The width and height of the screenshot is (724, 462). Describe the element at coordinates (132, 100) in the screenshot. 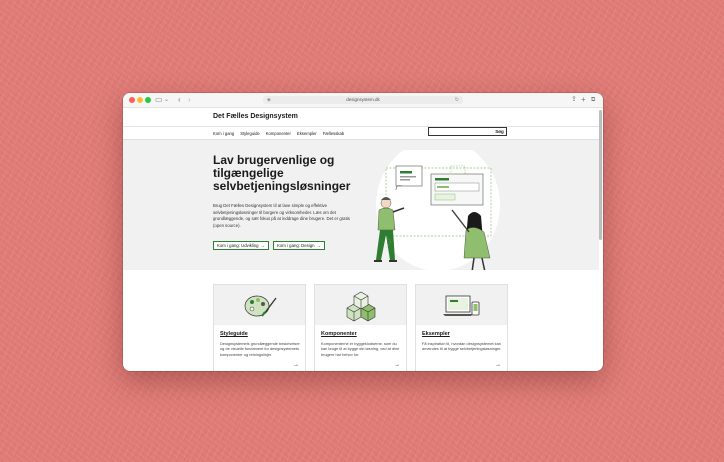

I see `close-window-button` at that location.